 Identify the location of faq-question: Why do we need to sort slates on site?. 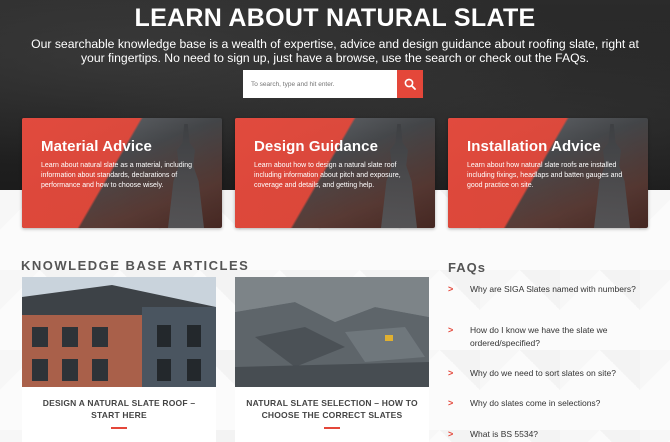
(559, 373).